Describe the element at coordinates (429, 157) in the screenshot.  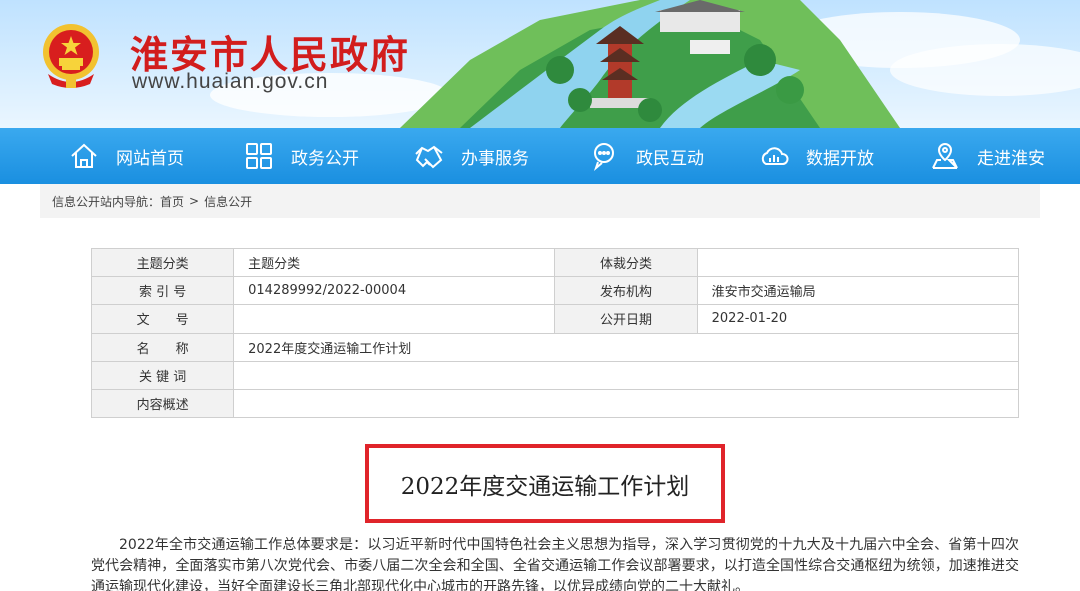
I see `handshake-icon` at that location.